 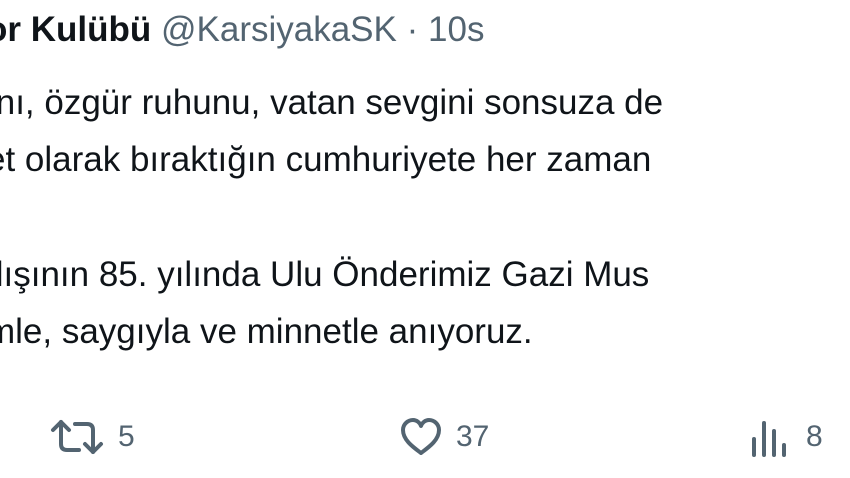 I want to click on author-name: or Kulübü, so click(x=75, y=29).